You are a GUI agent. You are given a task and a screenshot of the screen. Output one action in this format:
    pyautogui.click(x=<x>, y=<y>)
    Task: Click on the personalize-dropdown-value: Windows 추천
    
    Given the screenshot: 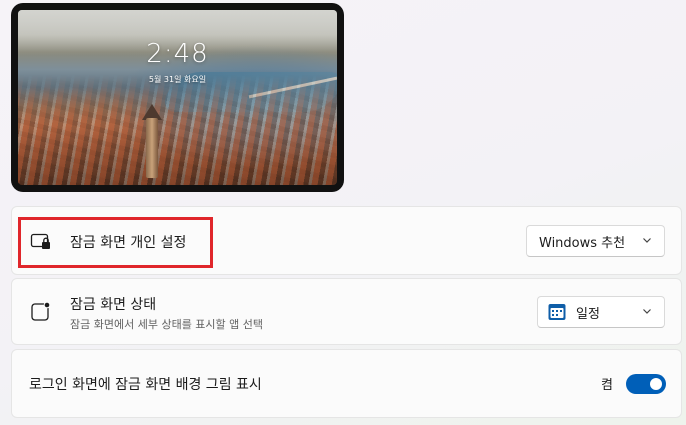 What is the action you would take?
    pyautogui.click(x=582, y=243)
    